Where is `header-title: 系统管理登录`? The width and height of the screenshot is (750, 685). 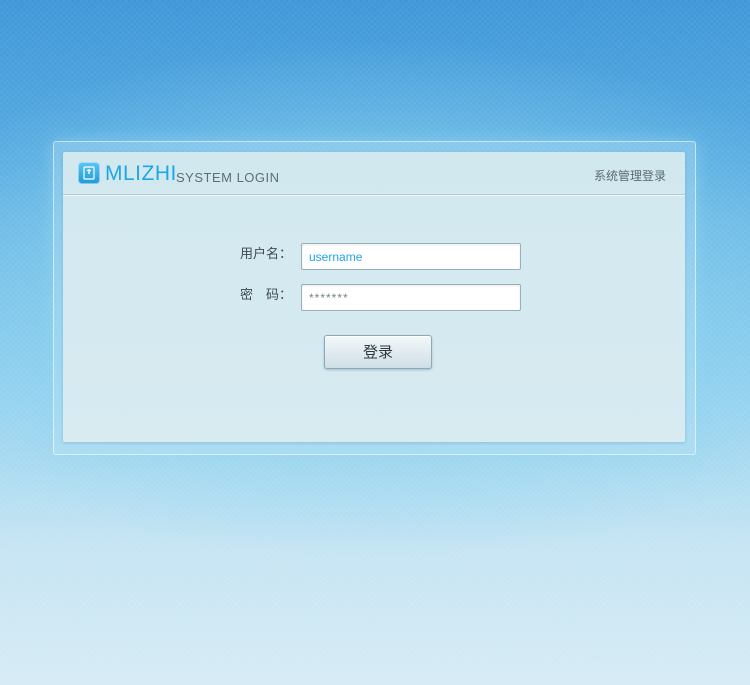 header-title: 系统管理登录 is located at coordinates (629, 176).